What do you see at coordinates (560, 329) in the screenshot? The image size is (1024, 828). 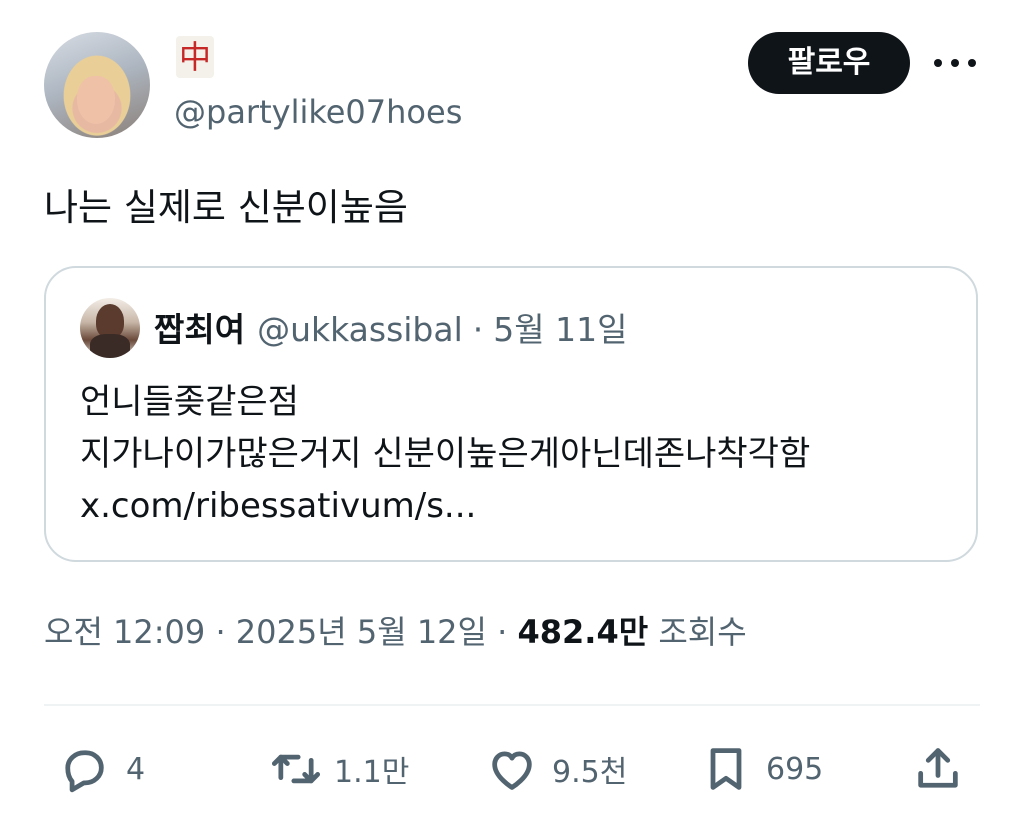 I see `quoted-tweet-date: 5월 11일` at bounding box center [560, 329].